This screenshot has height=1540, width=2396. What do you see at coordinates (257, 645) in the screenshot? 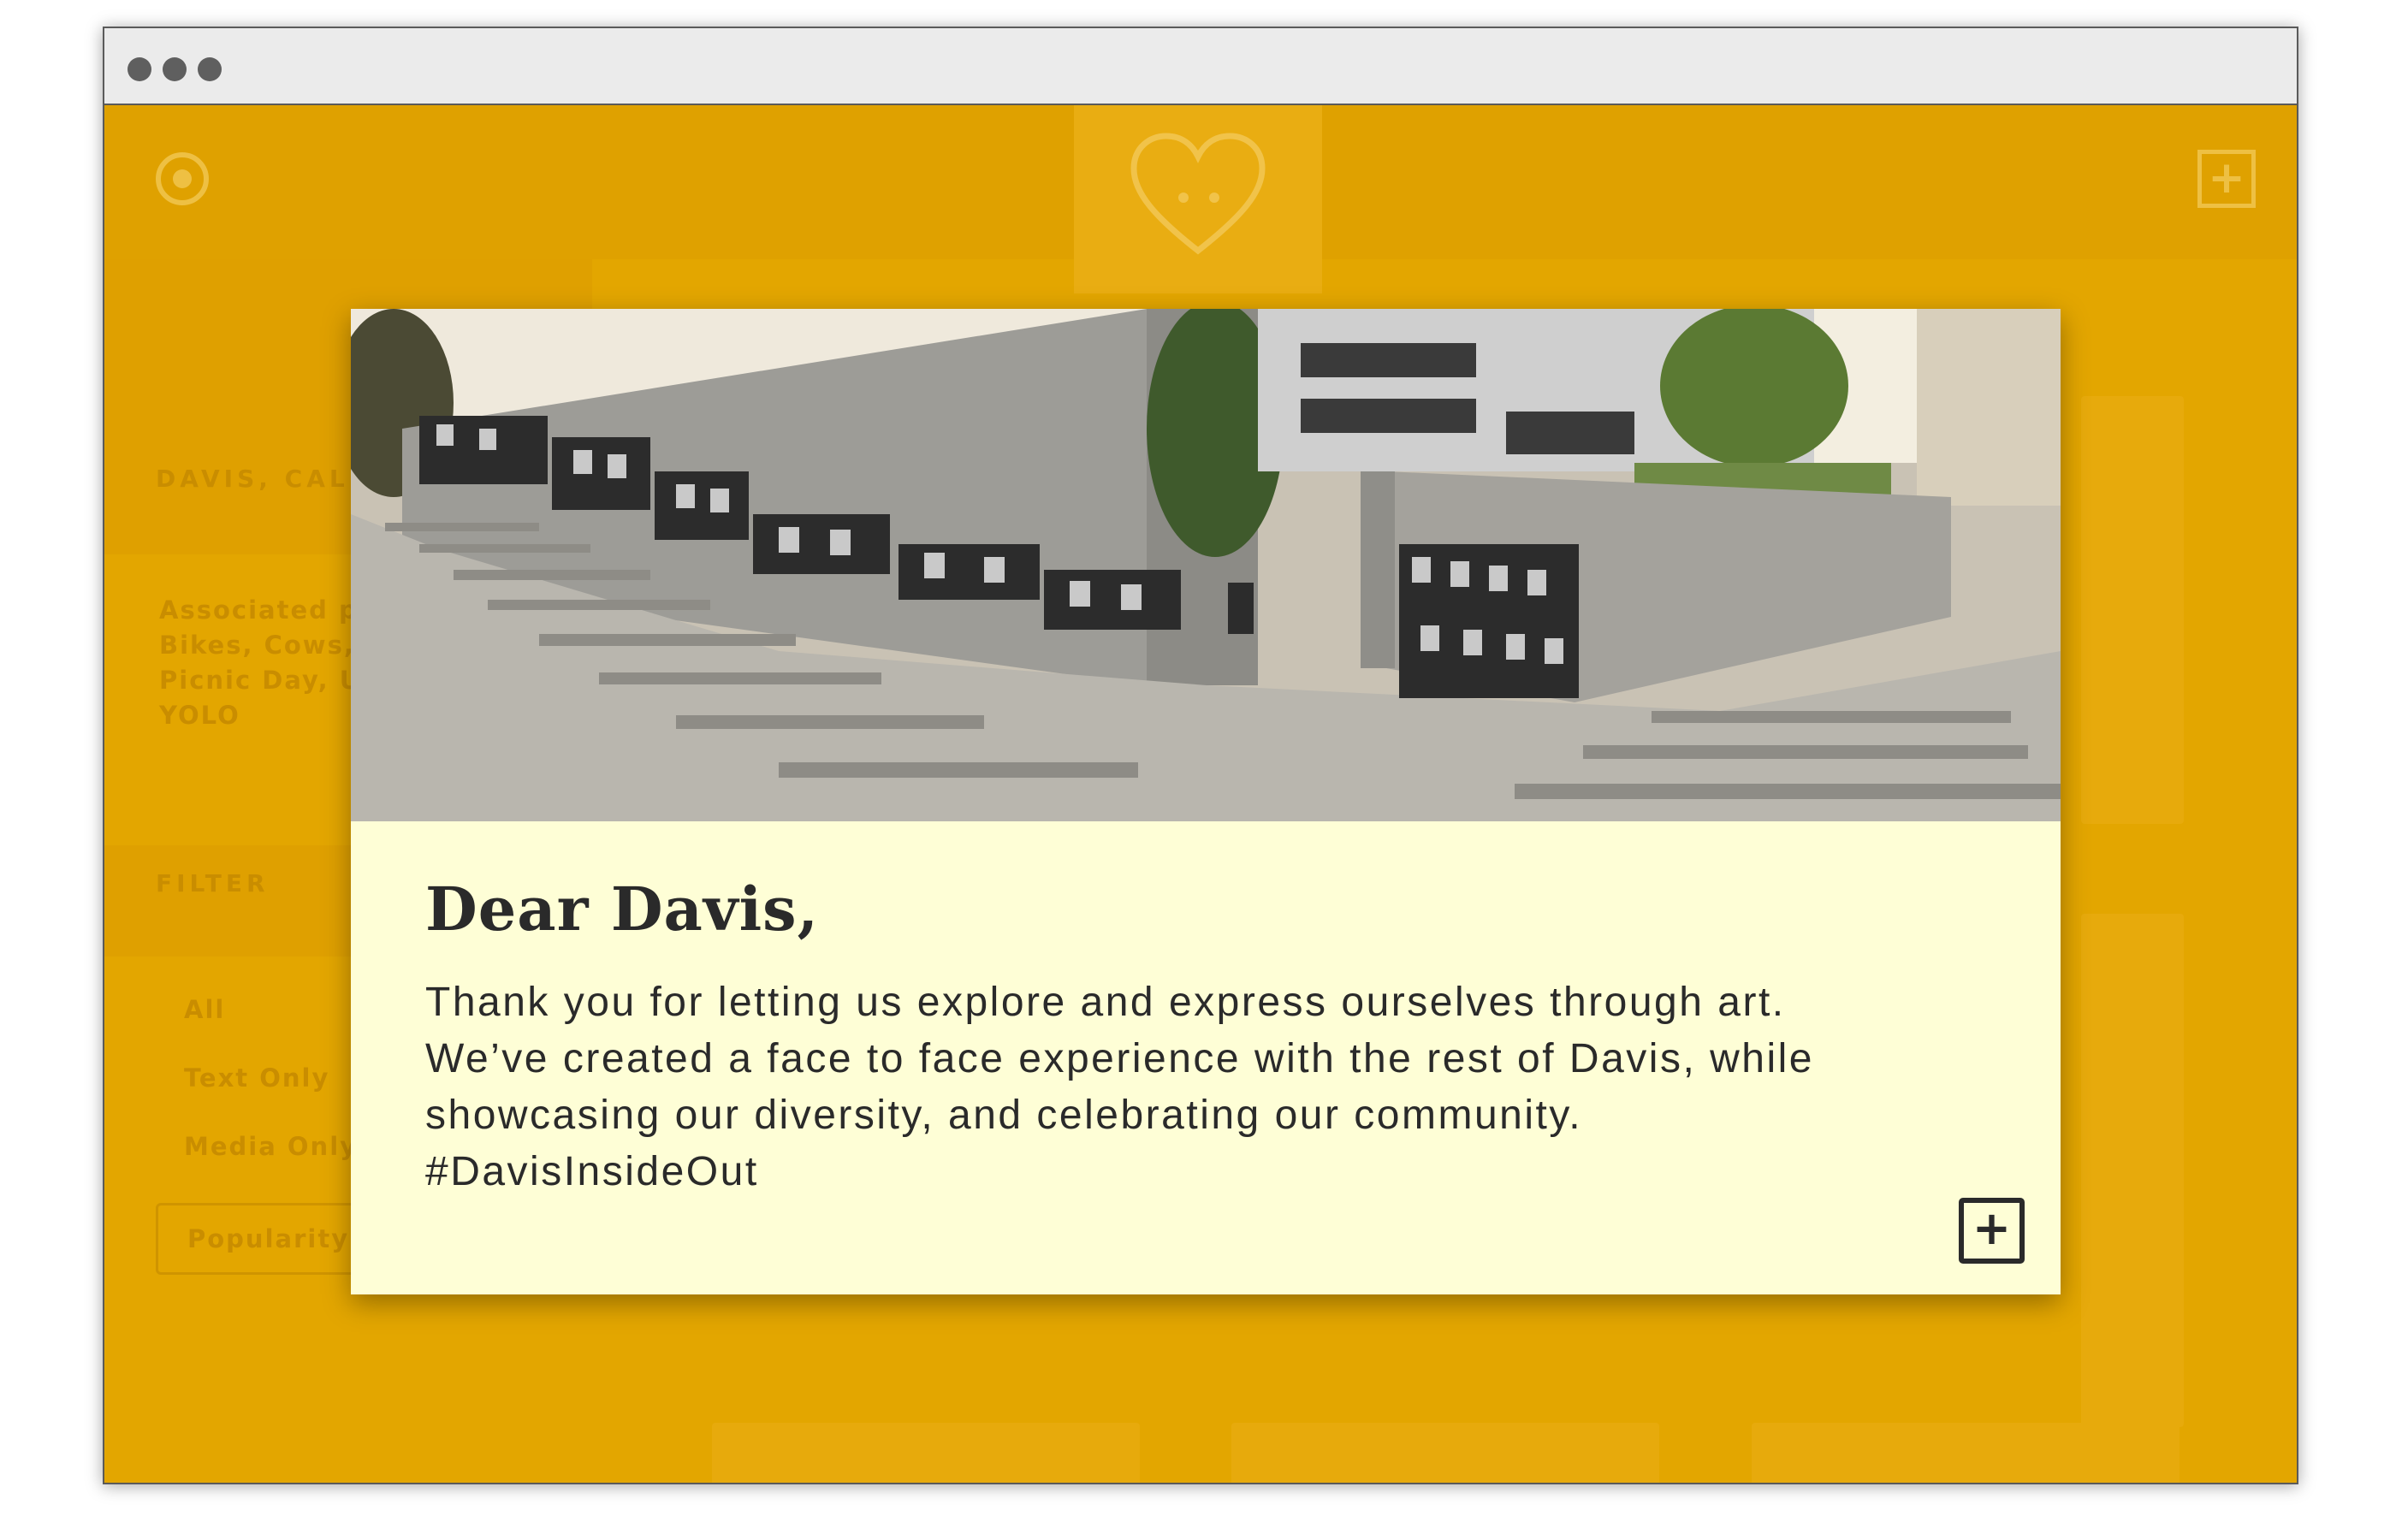
I see `associated-line: Bikes, Cows,` at bounding box center [257, 645].